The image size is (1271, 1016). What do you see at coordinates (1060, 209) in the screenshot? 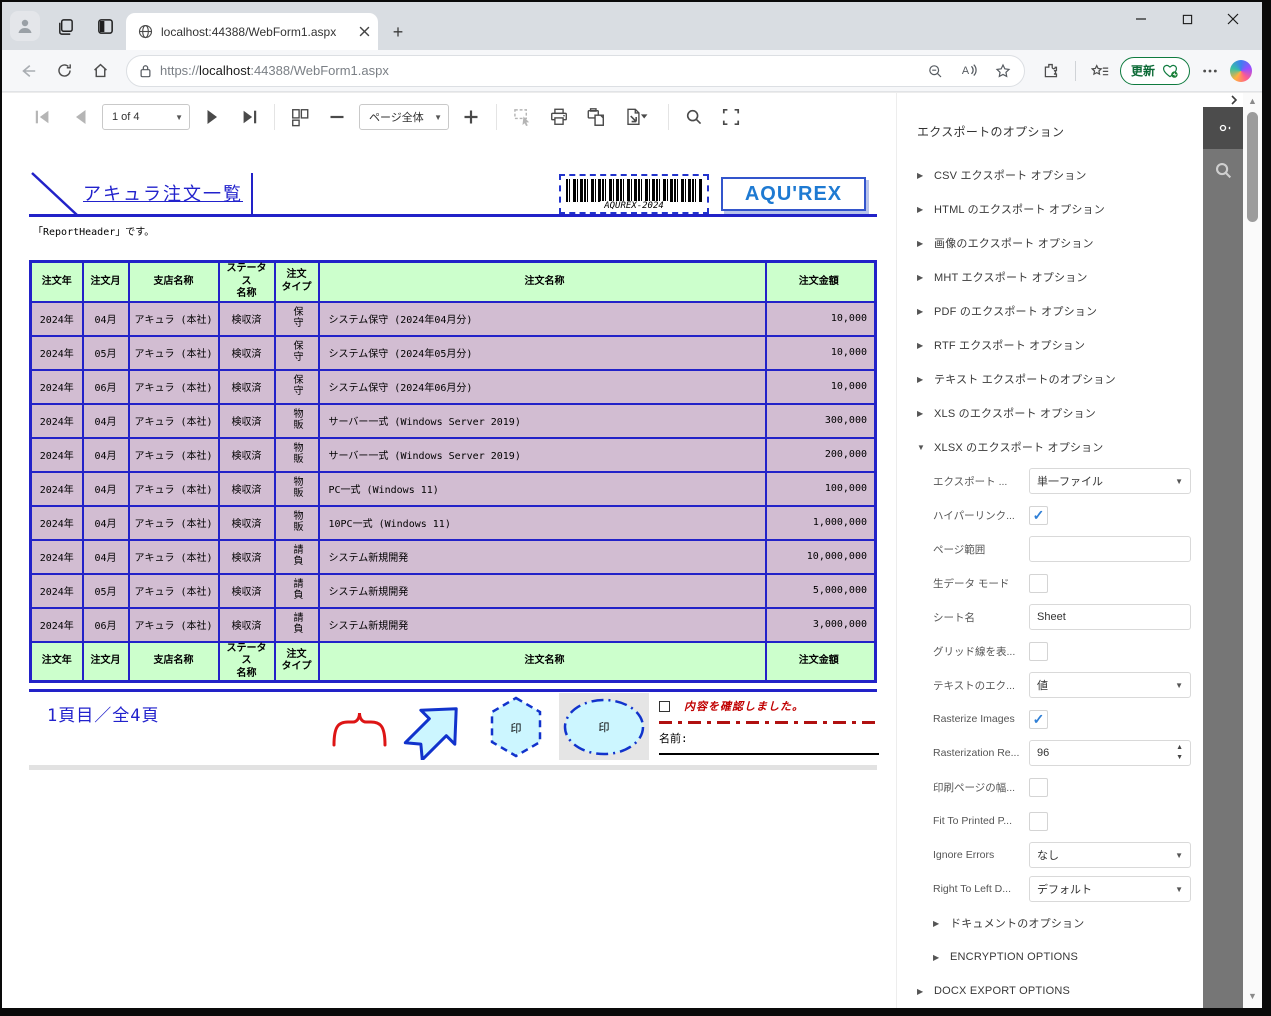
I see `export-section-header: ▶ HTML のエクスポート オプション` at bounding box center [1060, 209].